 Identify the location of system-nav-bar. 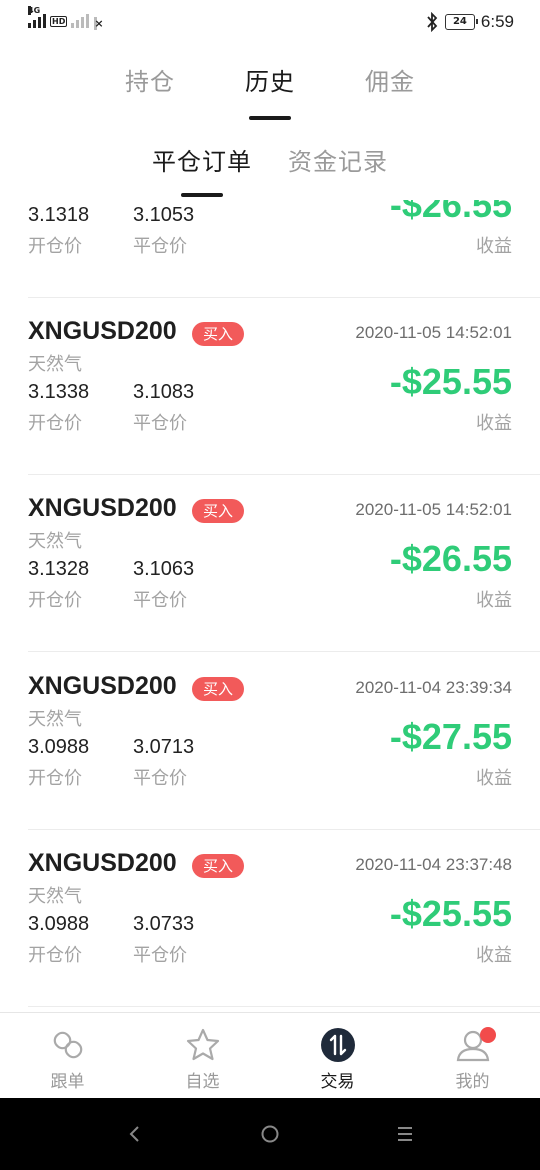
(270, 1134).